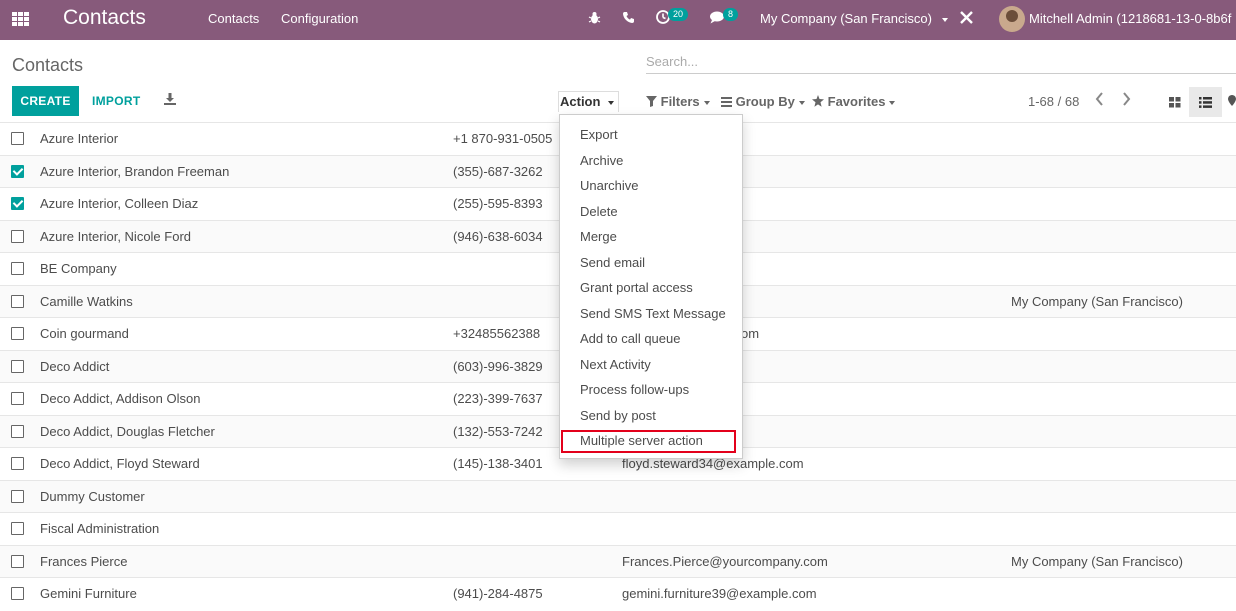 This screenshot has width=1236, height=611. Describe the element at coordinates (678, 14) in the screenshot. I see `activity-count-badge: 20` at that location.